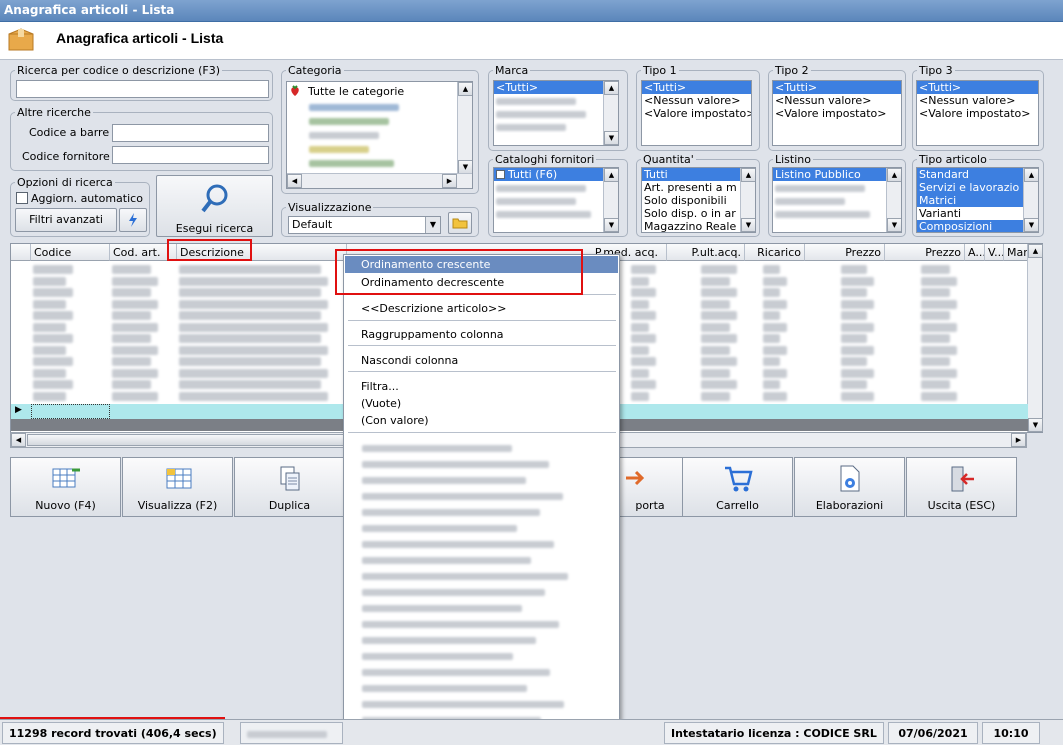 The width and height of the screenshot is (1063, 745). Describe the element at coordinates (829, 174) in the screenshot. I see `pricelist-item: Listino Pubblico` at that location.